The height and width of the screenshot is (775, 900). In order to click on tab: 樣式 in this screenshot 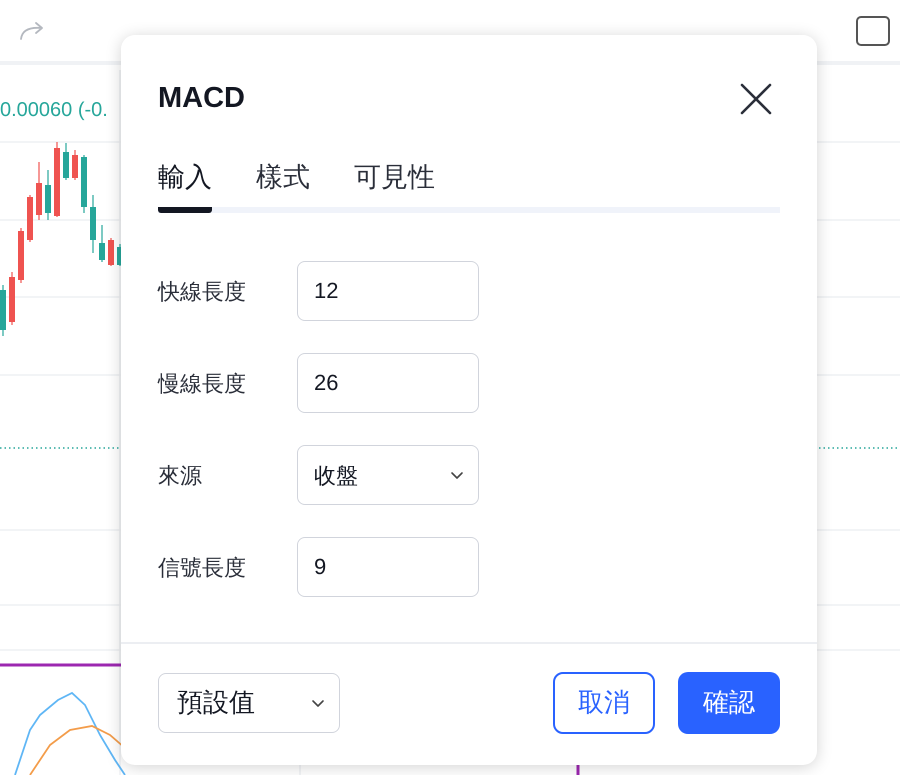, I will do `click(283, 184)`.